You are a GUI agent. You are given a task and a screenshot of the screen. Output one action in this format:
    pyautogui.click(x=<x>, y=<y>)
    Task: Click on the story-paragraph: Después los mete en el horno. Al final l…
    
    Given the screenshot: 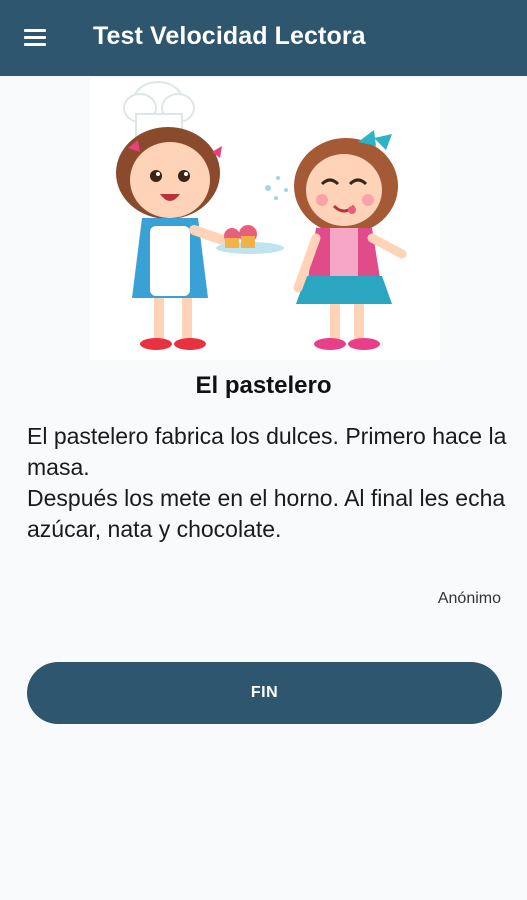 What is the action you would take?
    pyautogui.click(x=266, y=513)
    